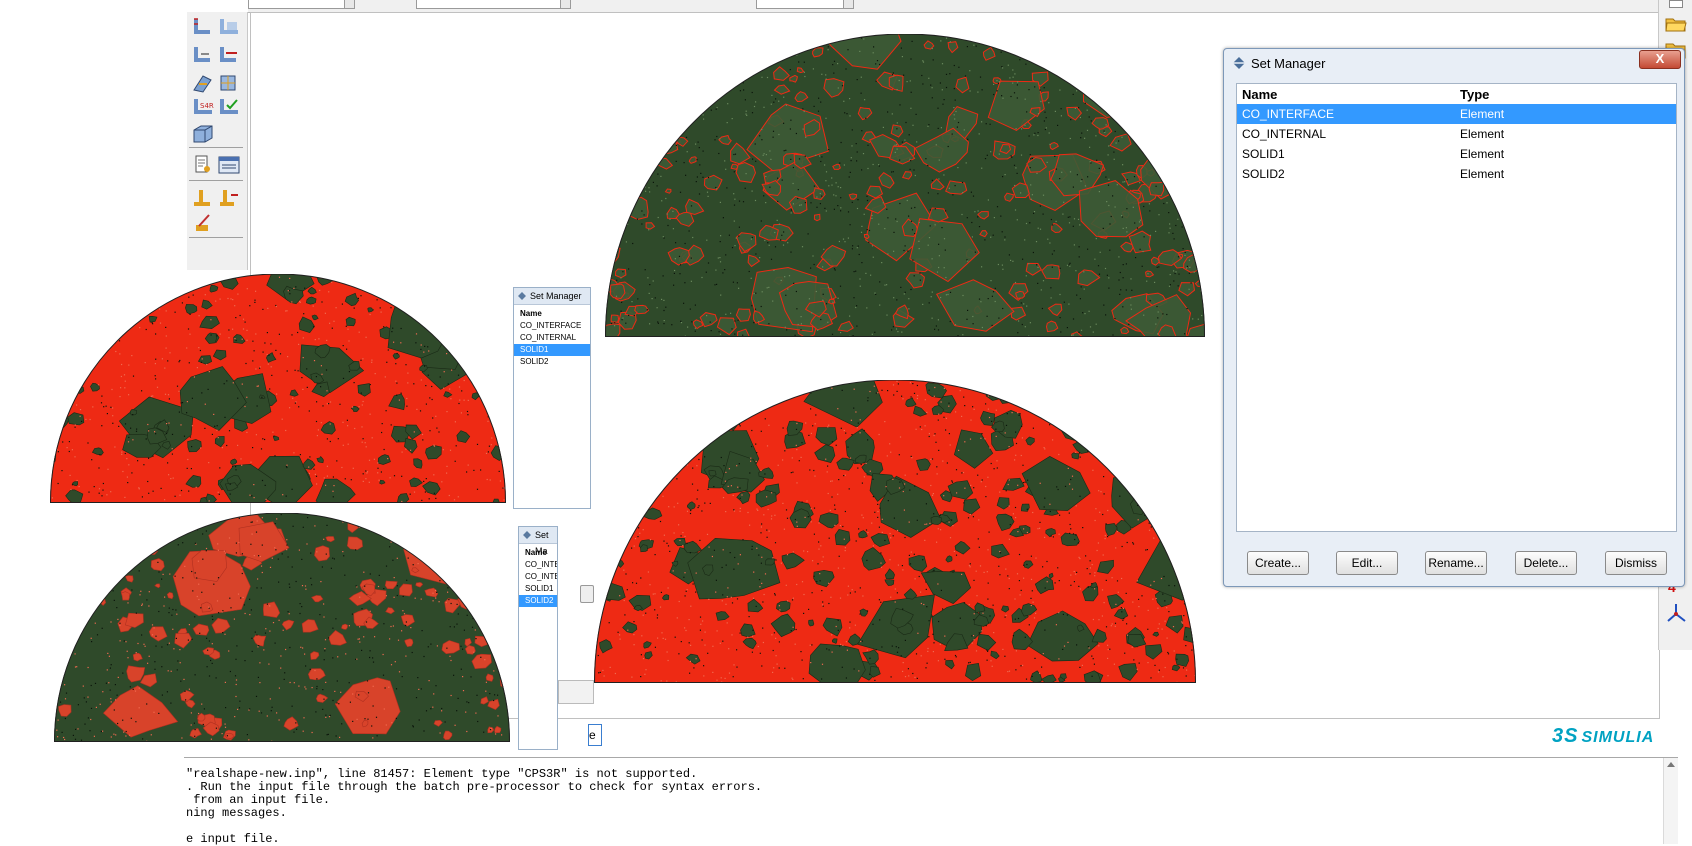 This screenshot has height=846, width=1692. Describe the element at coordinates (1676, 613) in the screenshot. I see `axis-triad-icon` at that location.